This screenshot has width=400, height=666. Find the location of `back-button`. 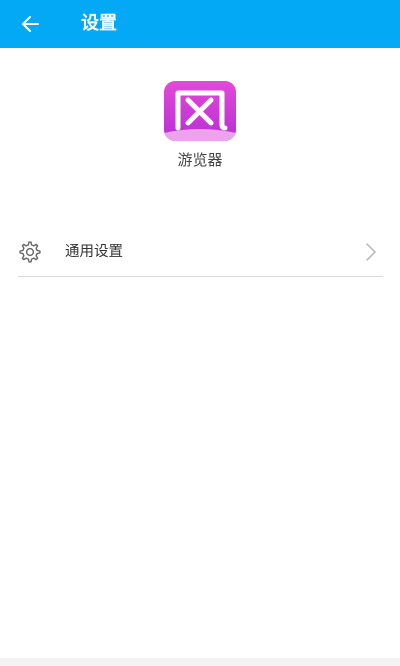

back-button is located at coordinates (31, 24).